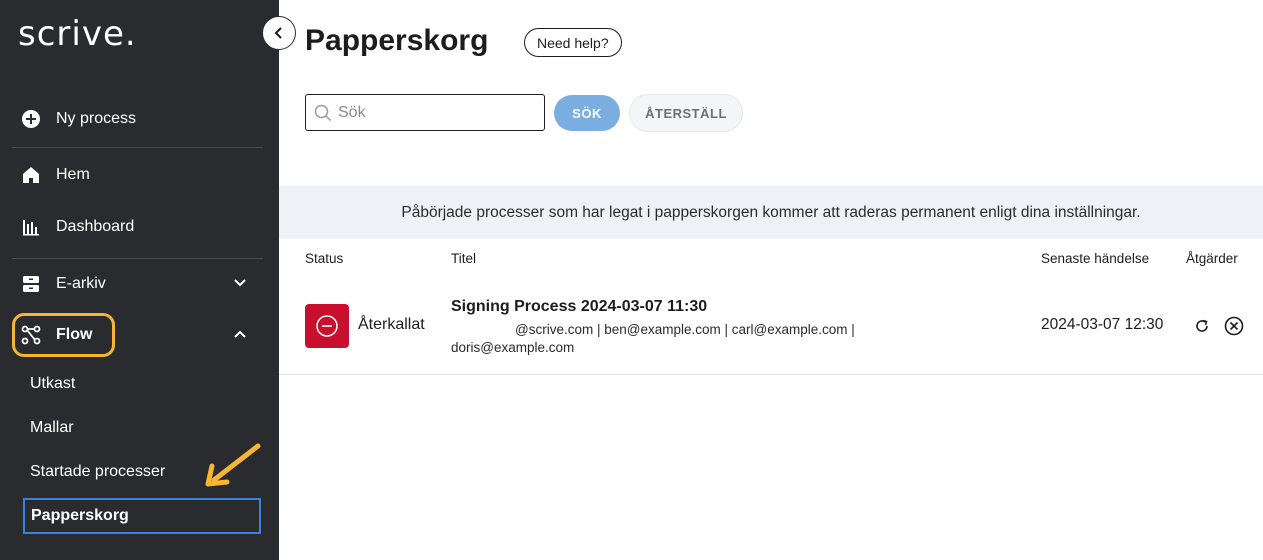 This screenshot has height=560, width=1263. I want to click on sidebar-subitem-started-processes: Startade processer, so click(97, 472).